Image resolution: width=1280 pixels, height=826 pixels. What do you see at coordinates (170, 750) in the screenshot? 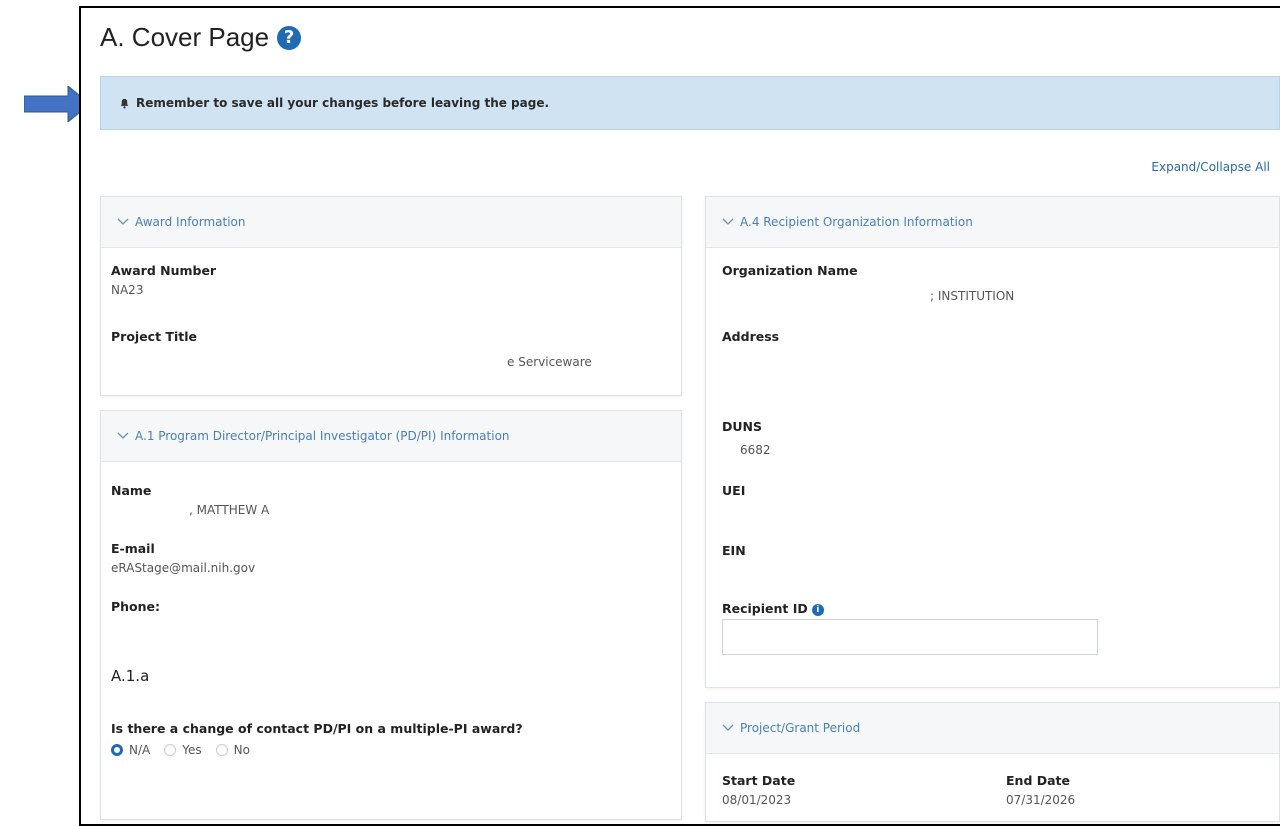
I see `radio-yes` at bounding box center [170, 750].